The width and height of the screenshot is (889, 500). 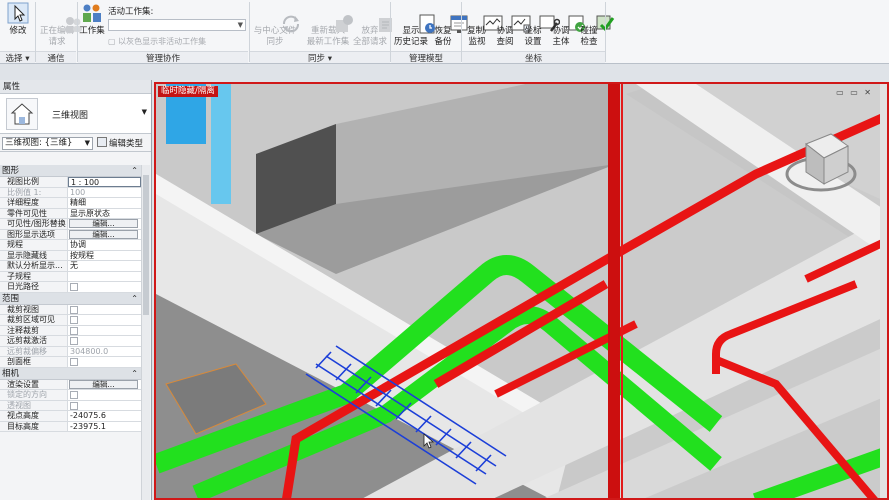 What do you see at coordinates (854, 92) in the screenshot?
I see `view-window-controls: ▭ ▭ ✕` at bounding box center [854, 92].